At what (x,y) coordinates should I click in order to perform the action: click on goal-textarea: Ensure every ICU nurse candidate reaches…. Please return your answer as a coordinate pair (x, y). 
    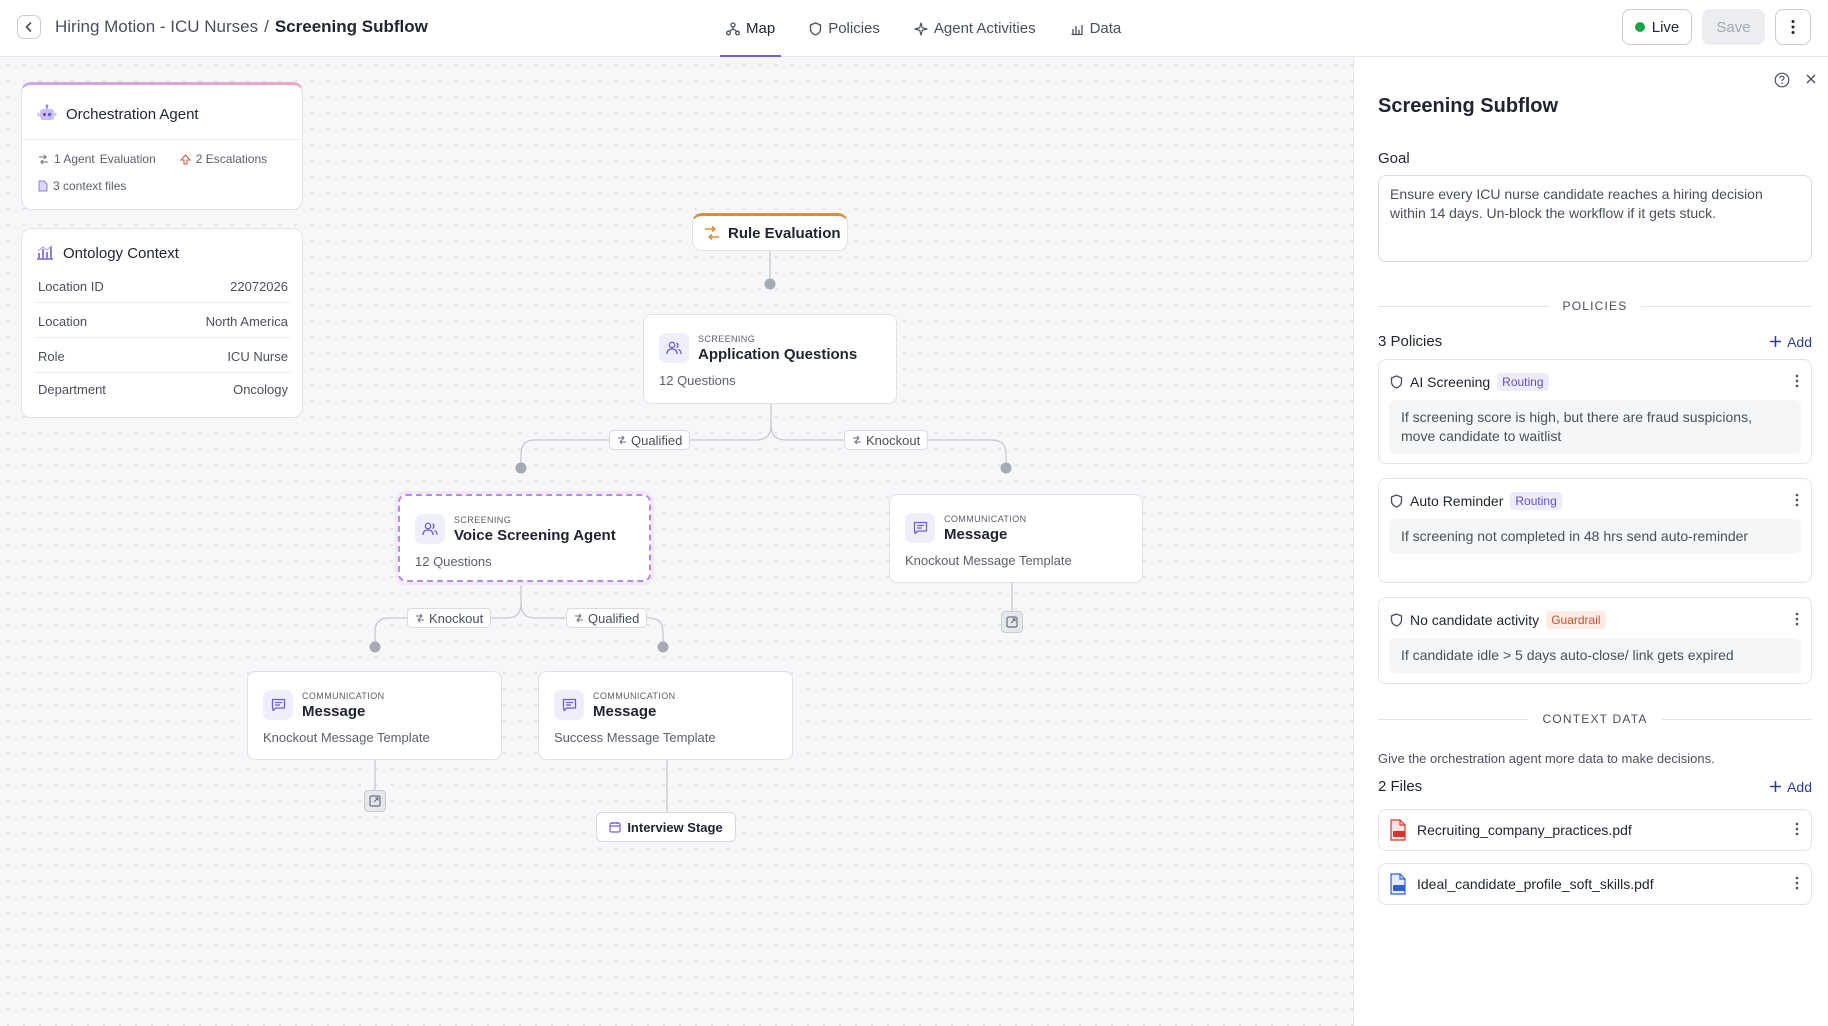
    Looking at the image, I should click on (1595, 218).